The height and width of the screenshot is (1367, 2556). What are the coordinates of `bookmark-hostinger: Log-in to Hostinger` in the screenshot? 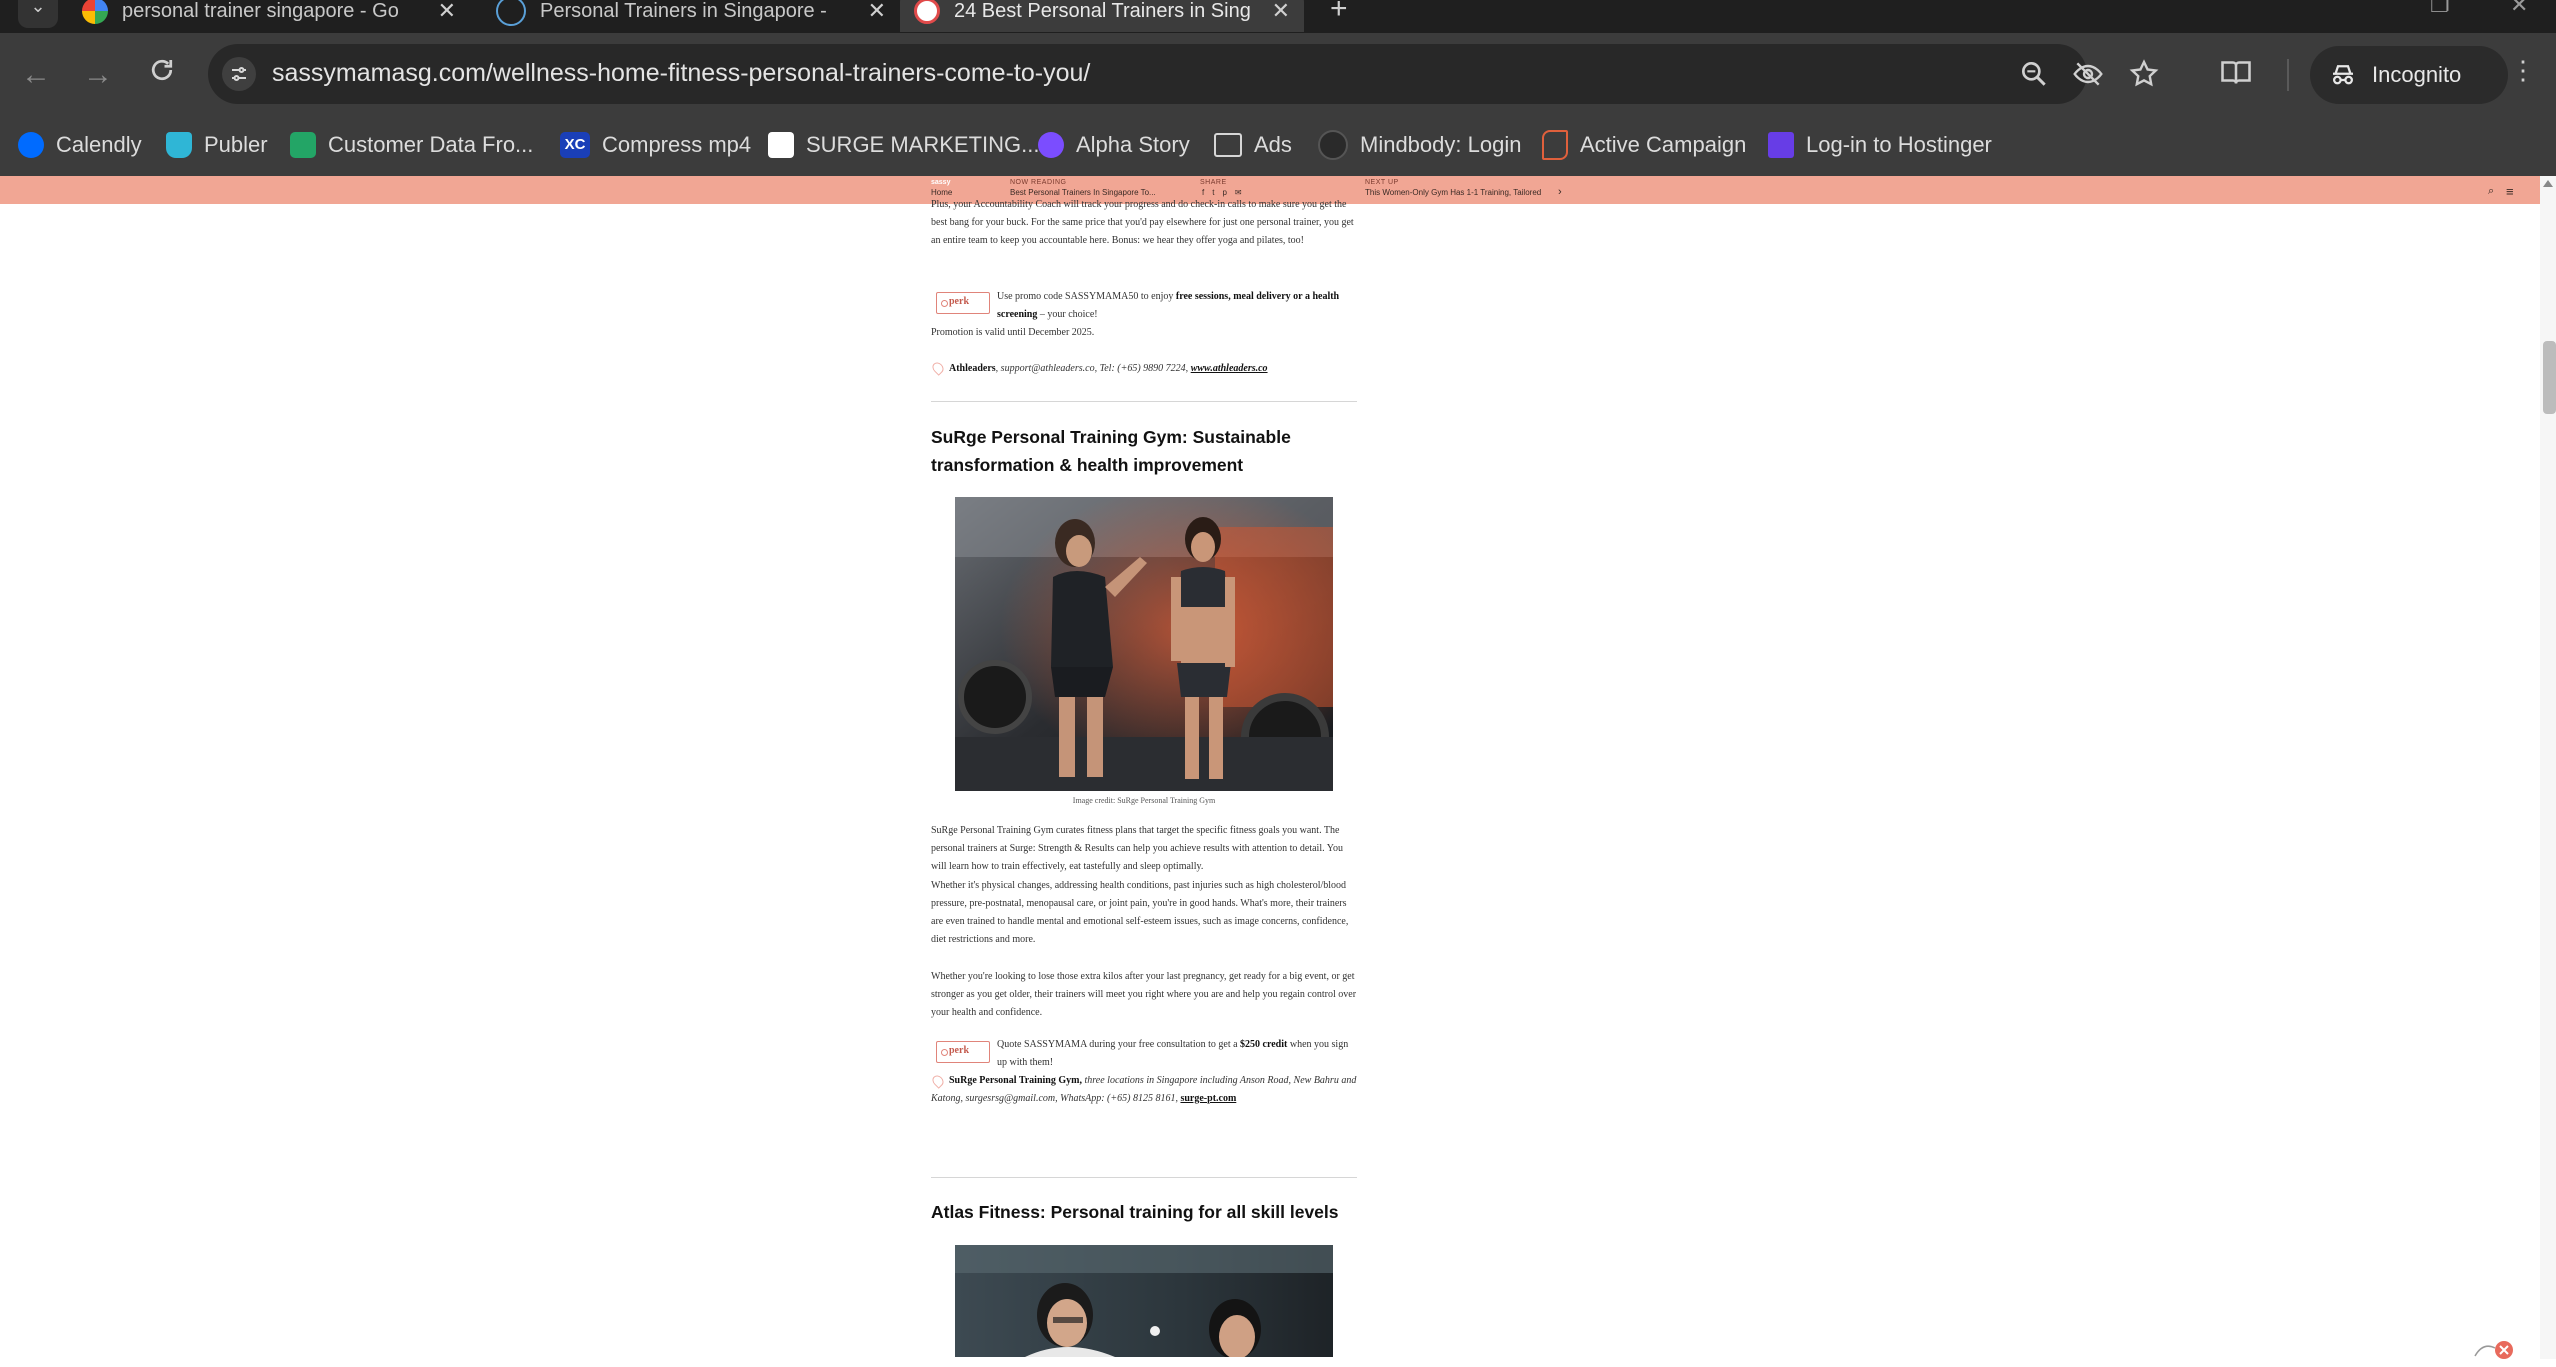 It's located at (1880, 145).